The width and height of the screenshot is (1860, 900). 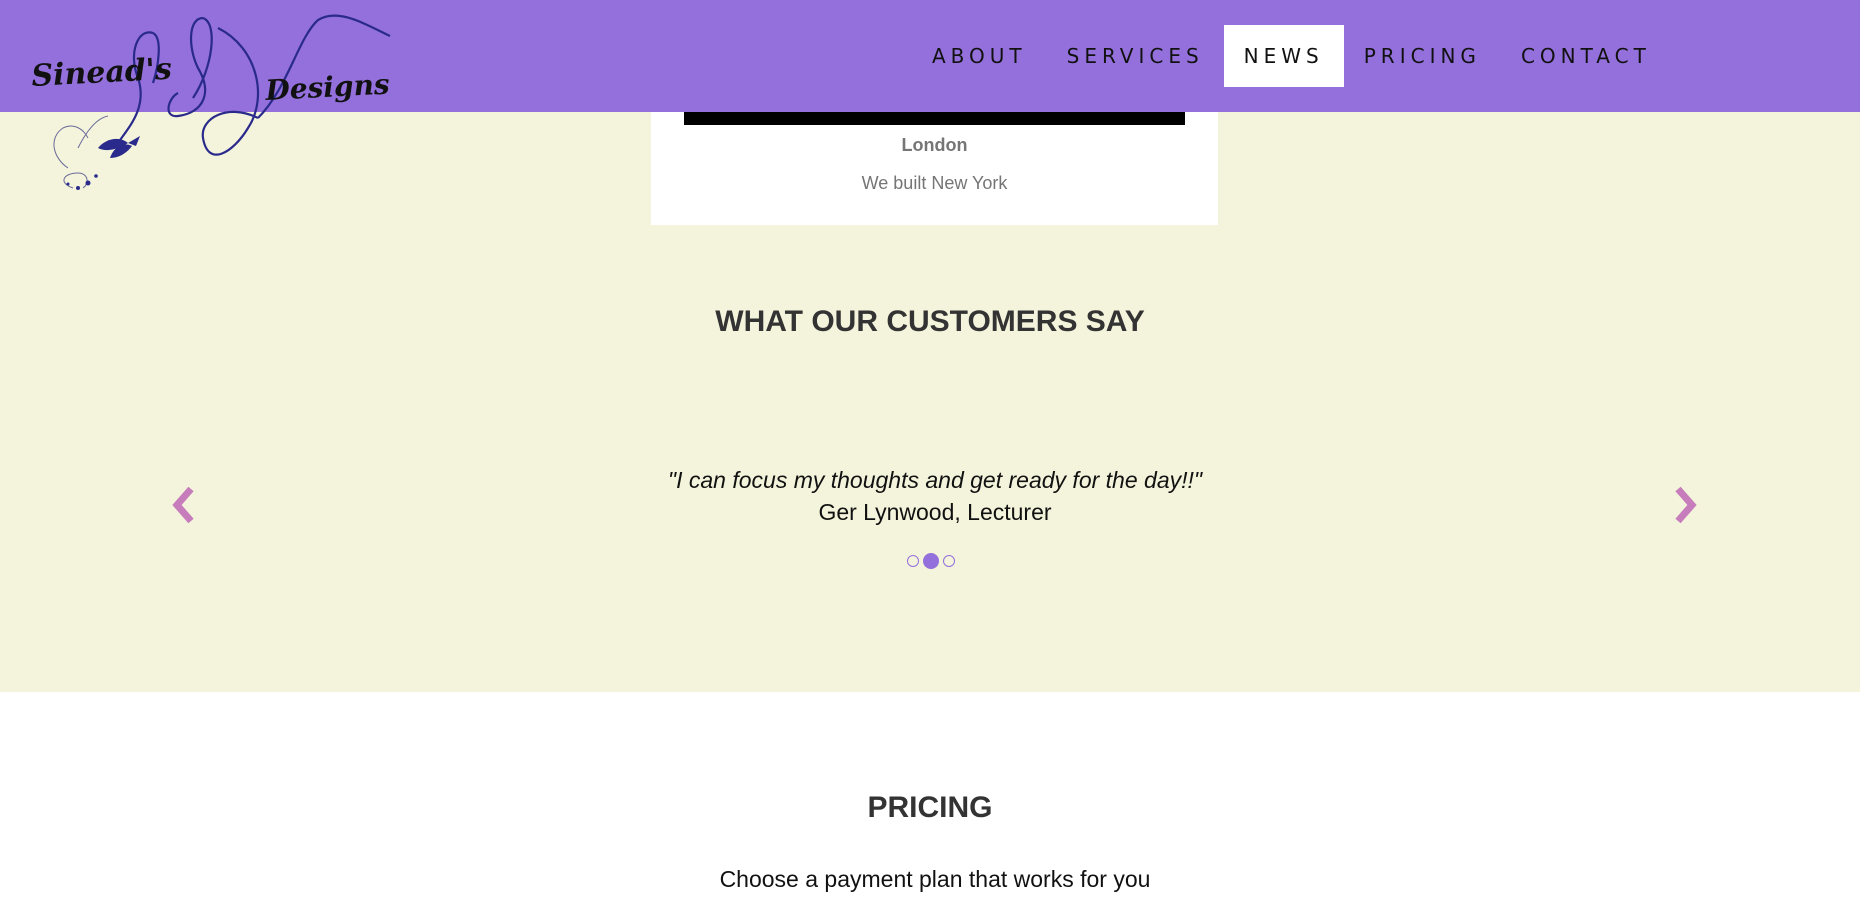 What do you see at coordinates (1422, 56) in the screenshot?
I see `nav-pricing: PRICING` at bounding box center [1422, 56].